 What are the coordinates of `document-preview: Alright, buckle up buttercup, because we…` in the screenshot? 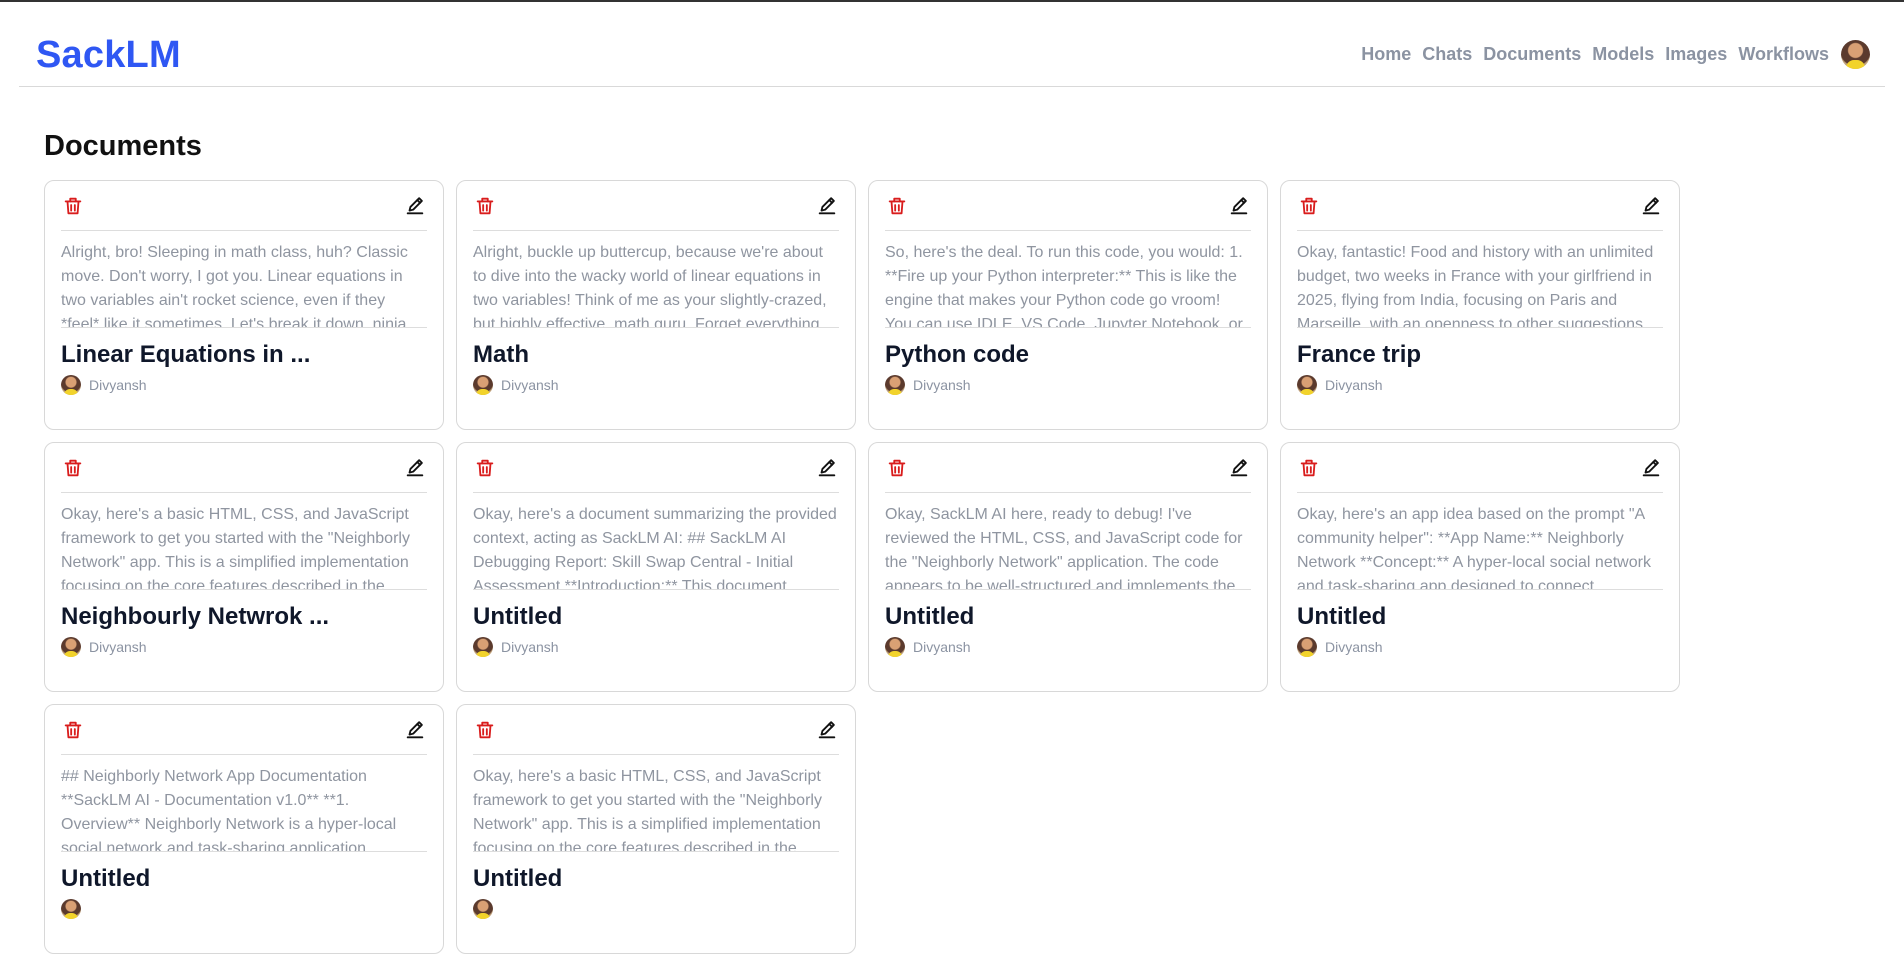 It's located at (656, 279).